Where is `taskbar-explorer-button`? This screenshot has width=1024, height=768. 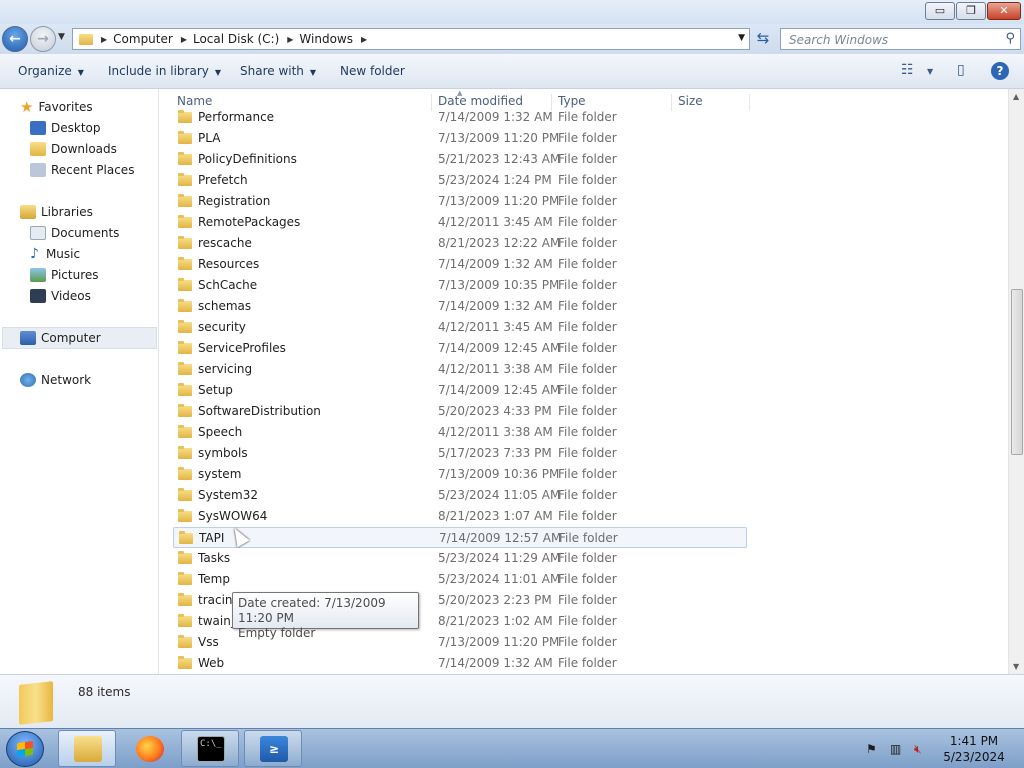
taskbar-explorer-button is located at coordinates (87, 748).